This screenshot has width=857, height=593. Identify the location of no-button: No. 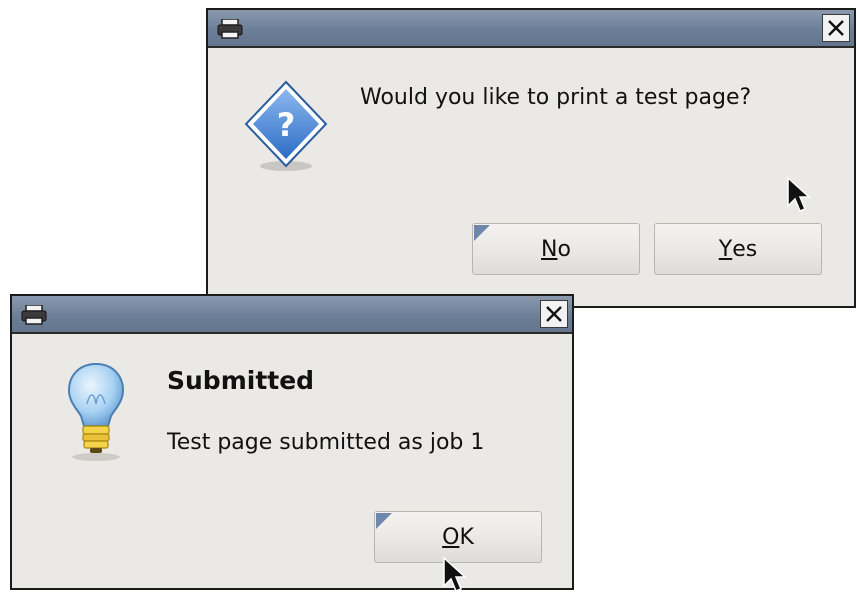
(556, 249).